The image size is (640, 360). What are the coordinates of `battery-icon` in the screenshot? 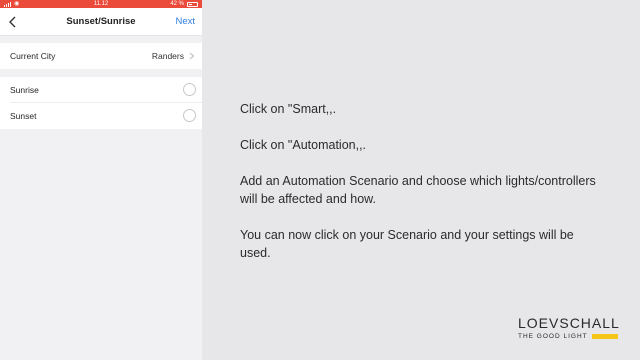 It's located at (192, 4).